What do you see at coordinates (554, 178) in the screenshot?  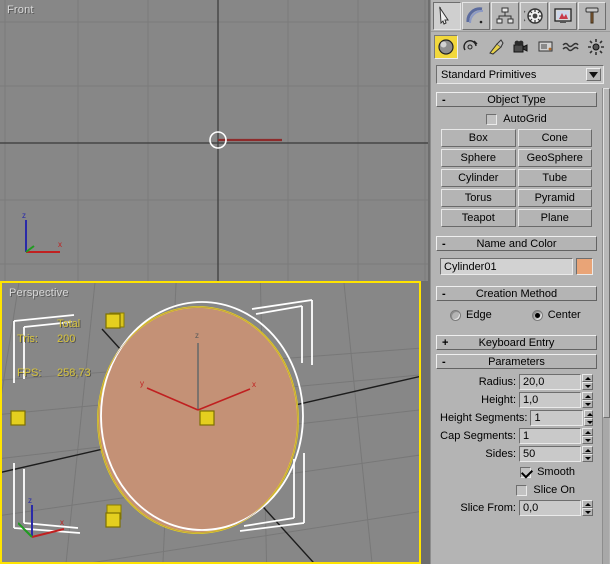 I see `object-button-tube: Tube` at bounding box center [554, 178].